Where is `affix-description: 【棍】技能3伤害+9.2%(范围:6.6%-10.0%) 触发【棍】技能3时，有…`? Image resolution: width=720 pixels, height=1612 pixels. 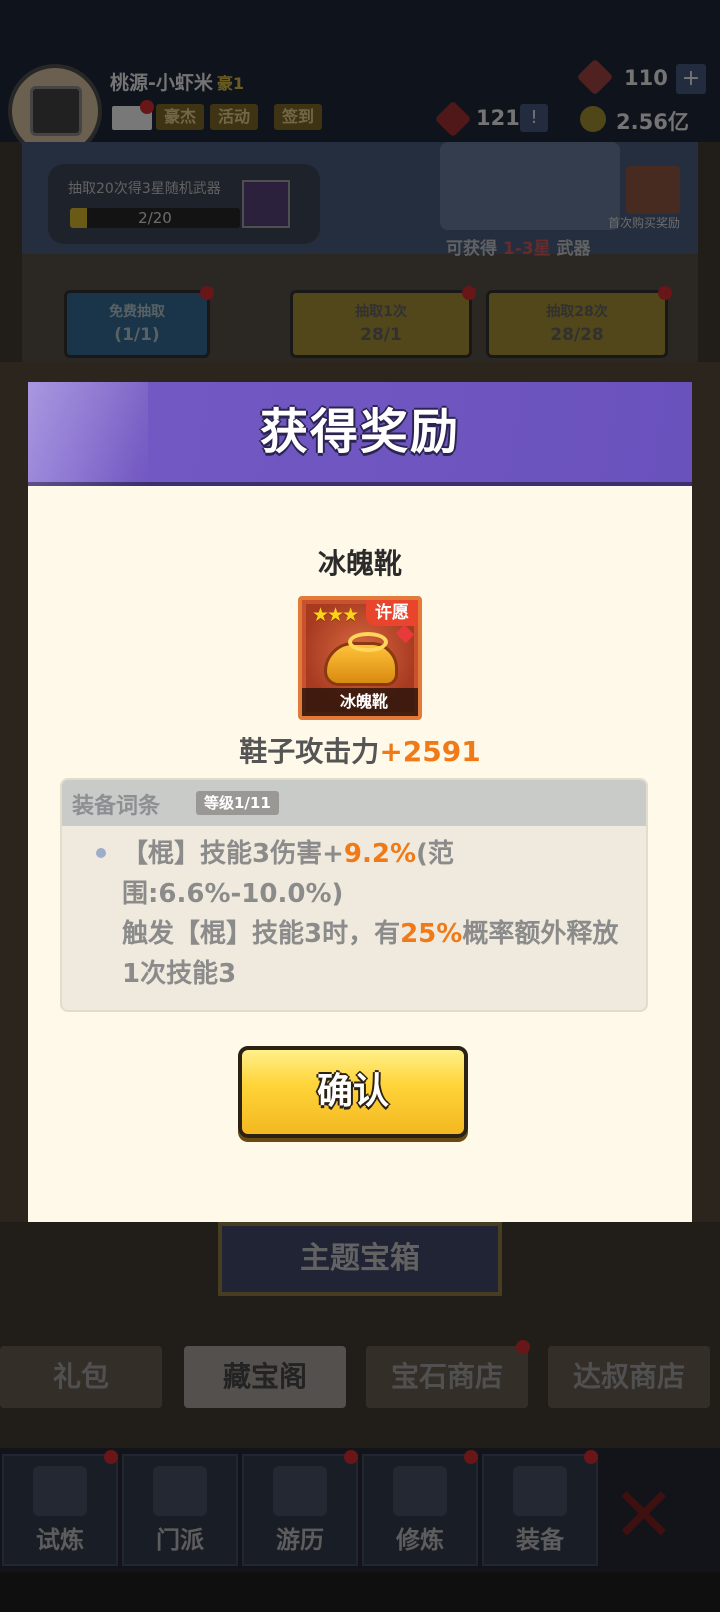 affix-description: 【棍】技能3伤害+9.2%(范围:6.6%-10.0%) 触发【棍】技能3时，有… is located at coordinates (376, 914).